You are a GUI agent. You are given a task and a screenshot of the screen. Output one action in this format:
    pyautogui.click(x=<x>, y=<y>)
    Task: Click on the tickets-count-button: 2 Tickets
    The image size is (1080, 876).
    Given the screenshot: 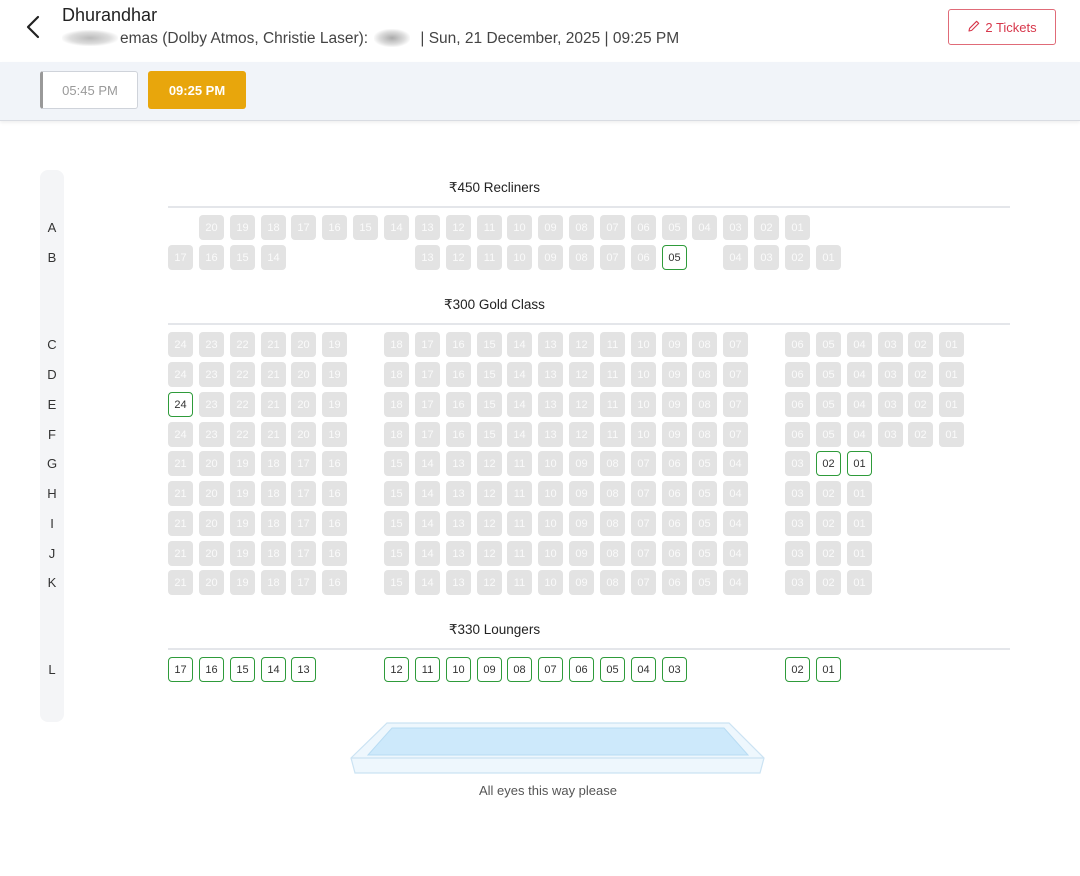 What is the action you would take?
    pyautogui.click(x=1002, y=27)
    